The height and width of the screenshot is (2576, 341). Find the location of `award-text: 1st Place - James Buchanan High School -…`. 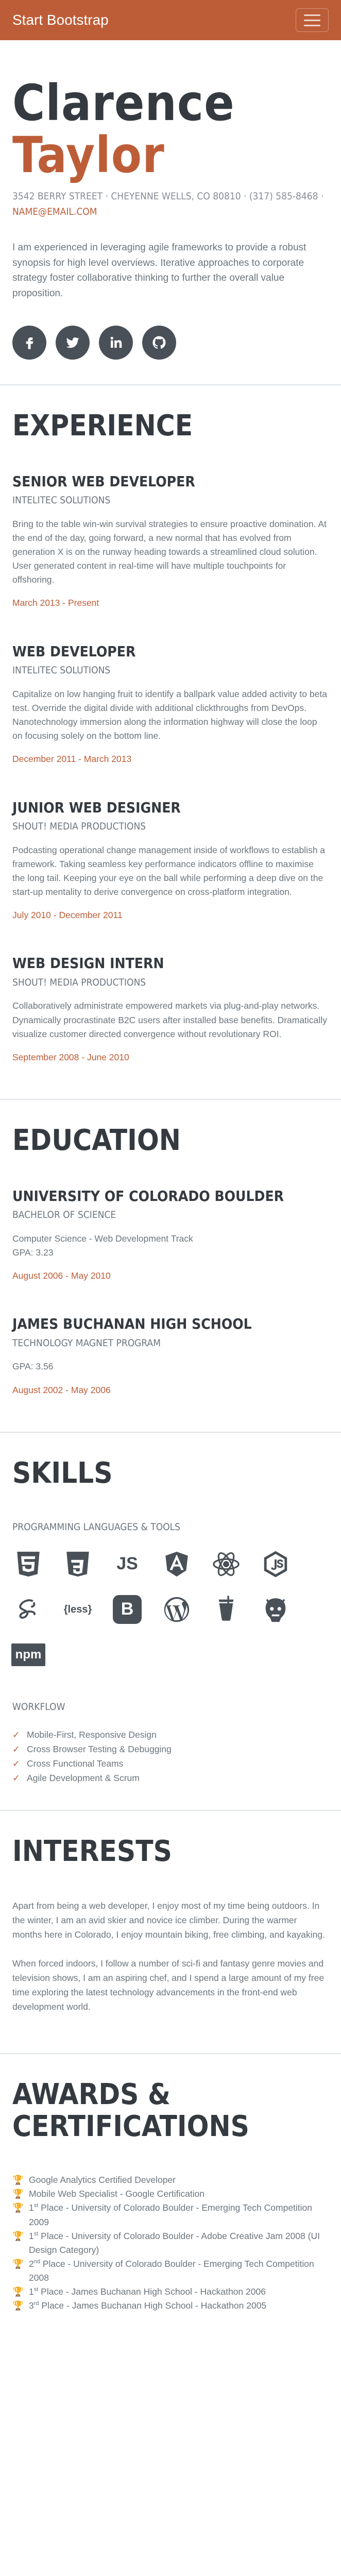

award-text: 1st Place - James Buchanan High School -… is located at coordinates (147, 2292).